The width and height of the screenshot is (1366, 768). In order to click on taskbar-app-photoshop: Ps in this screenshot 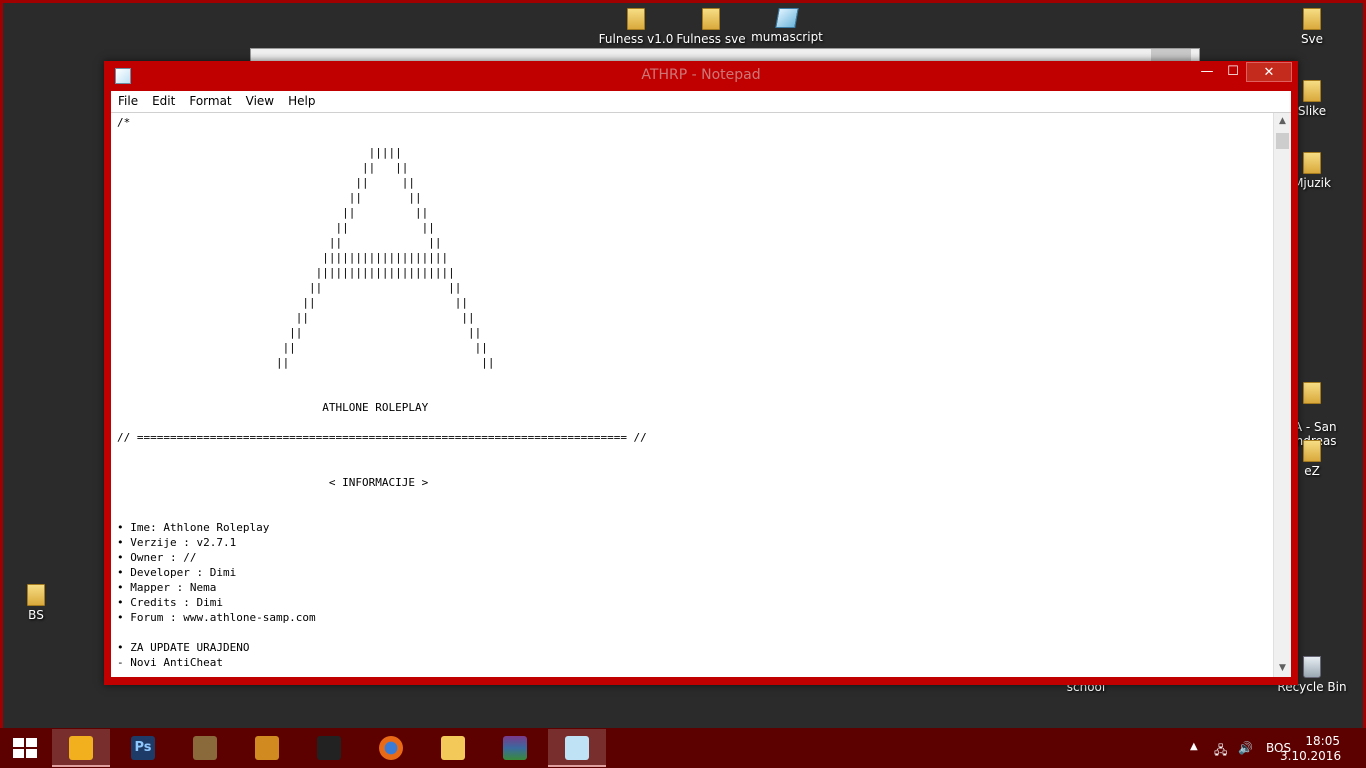, I will do `click(143, 748)`.